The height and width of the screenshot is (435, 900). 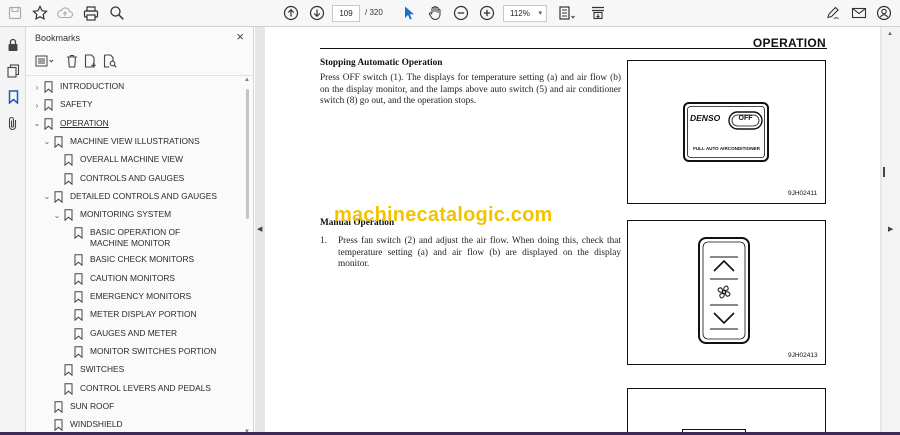 What do you see at coordinates (126, 126) in the screenshot?
I see `bookmark-item: ⌄ OPERATION` at bounding box center [126, 126].